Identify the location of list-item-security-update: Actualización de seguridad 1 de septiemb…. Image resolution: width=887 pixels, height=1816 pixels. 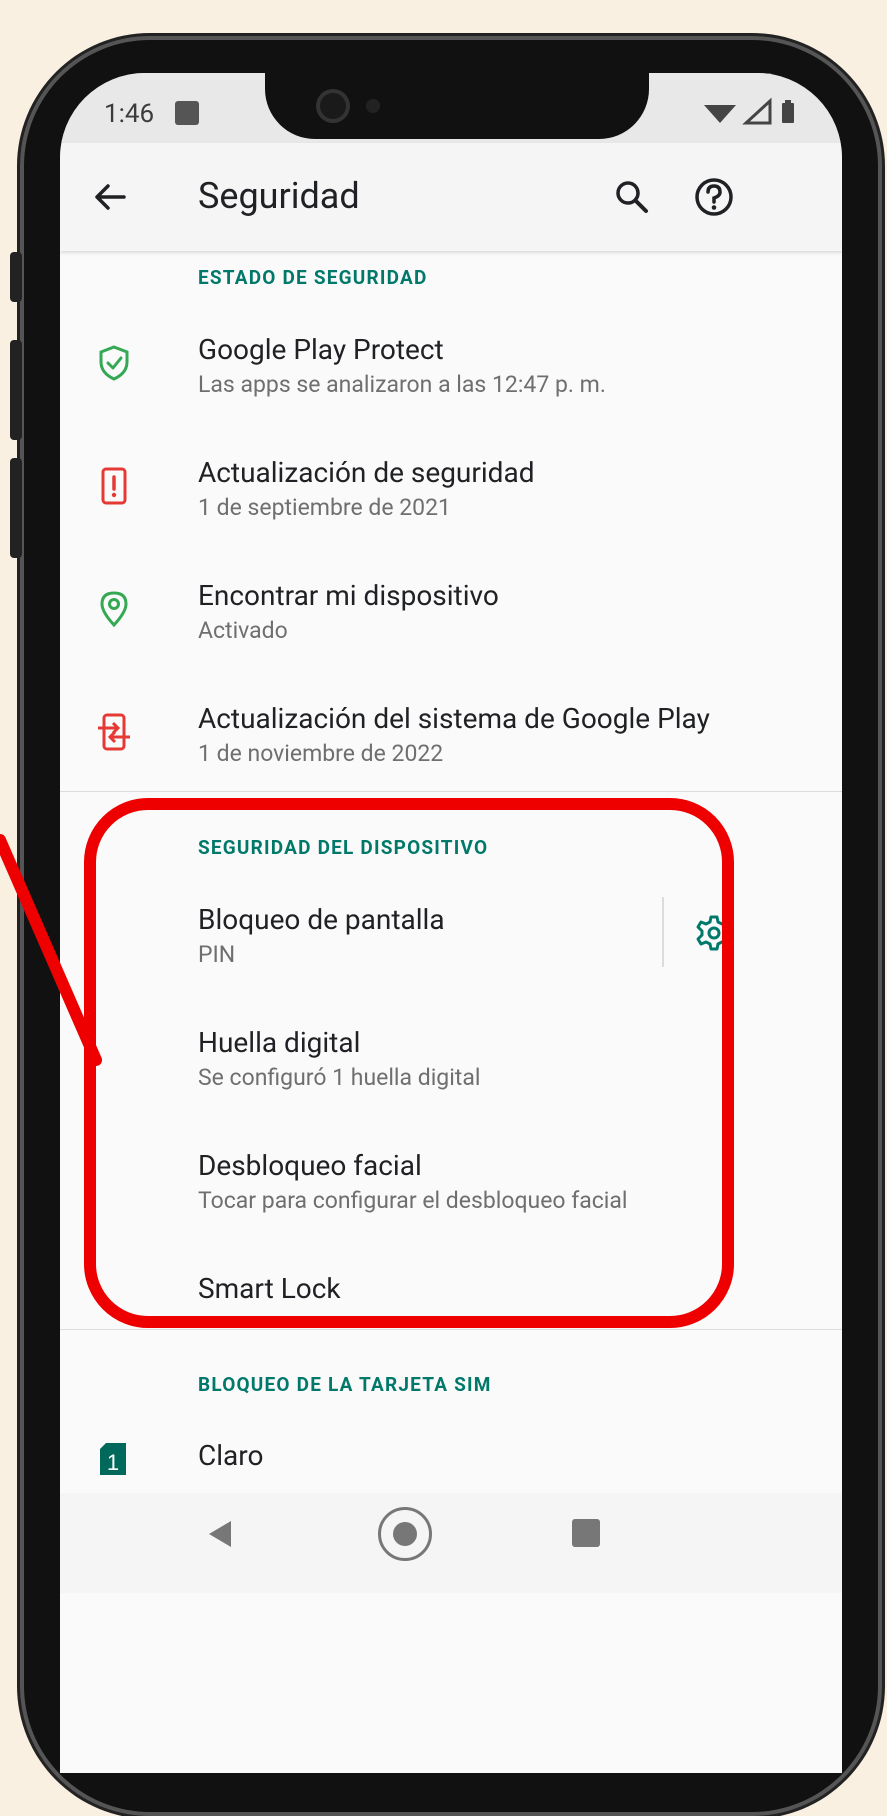
(451, 511).